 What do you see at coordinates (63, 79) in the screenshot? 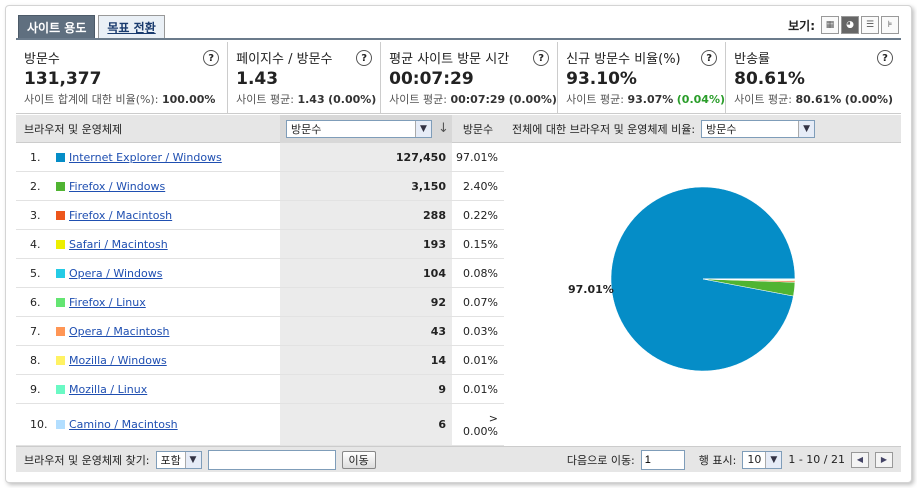
I see `metric-value: 131,377` at bounding box center [63, 79].